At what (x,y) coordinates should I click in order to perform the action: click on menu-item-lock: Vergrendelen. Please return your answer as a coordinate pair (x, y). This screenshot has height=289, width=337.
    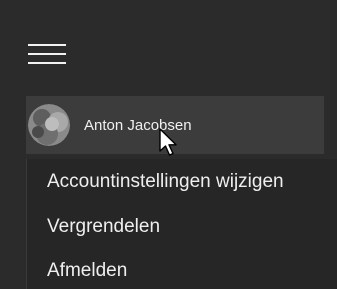
    Looking at the image, I should click on (103, 227).